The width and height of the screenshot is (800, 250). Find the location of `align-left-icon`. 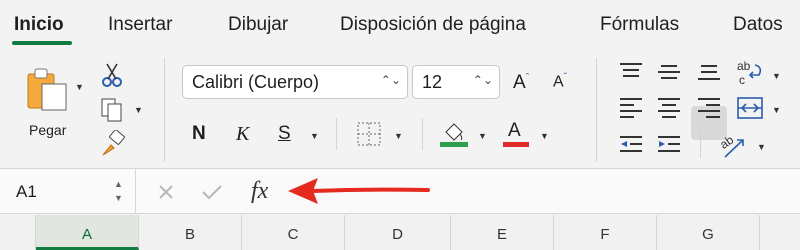

align-left-icon is located at coordinates (631, 107).